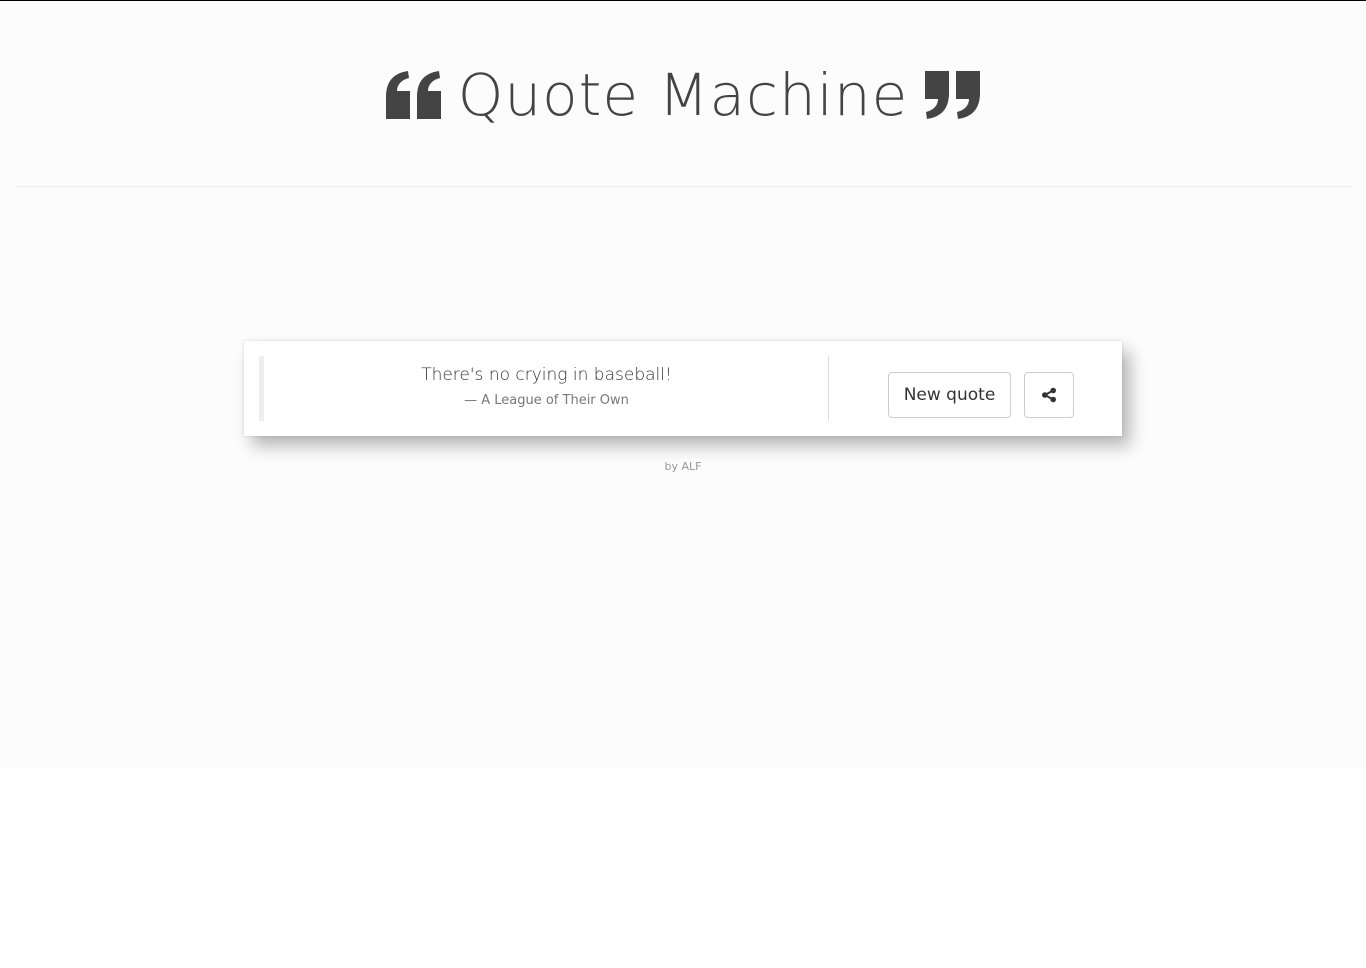 This screenshot has height=968, width=1366. Describe the element at coordinates (683, 466) in the screenshot. I see `author-credit: by ALF` at that location.